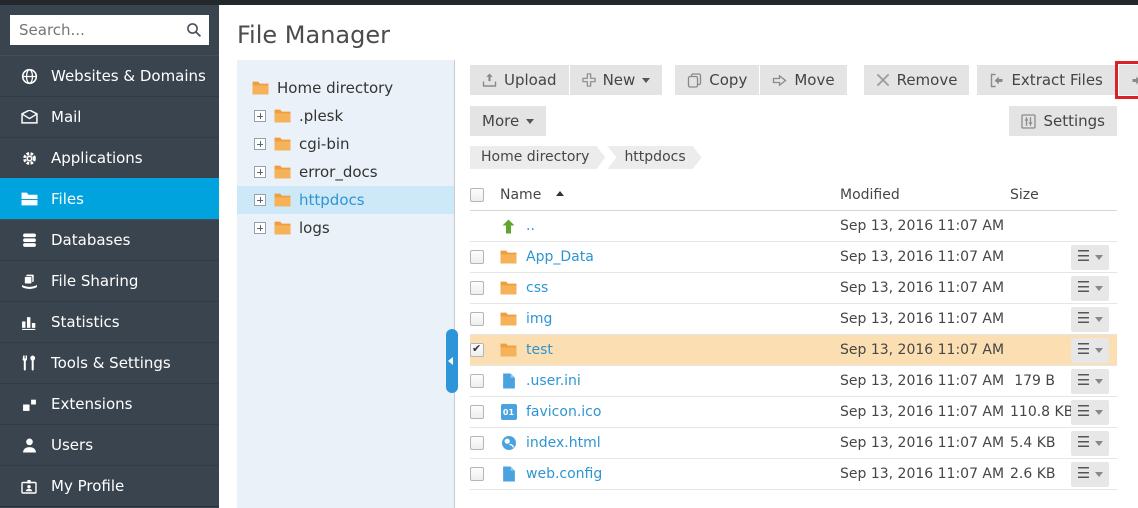  I want to click on file-icon, so click(508, 381).